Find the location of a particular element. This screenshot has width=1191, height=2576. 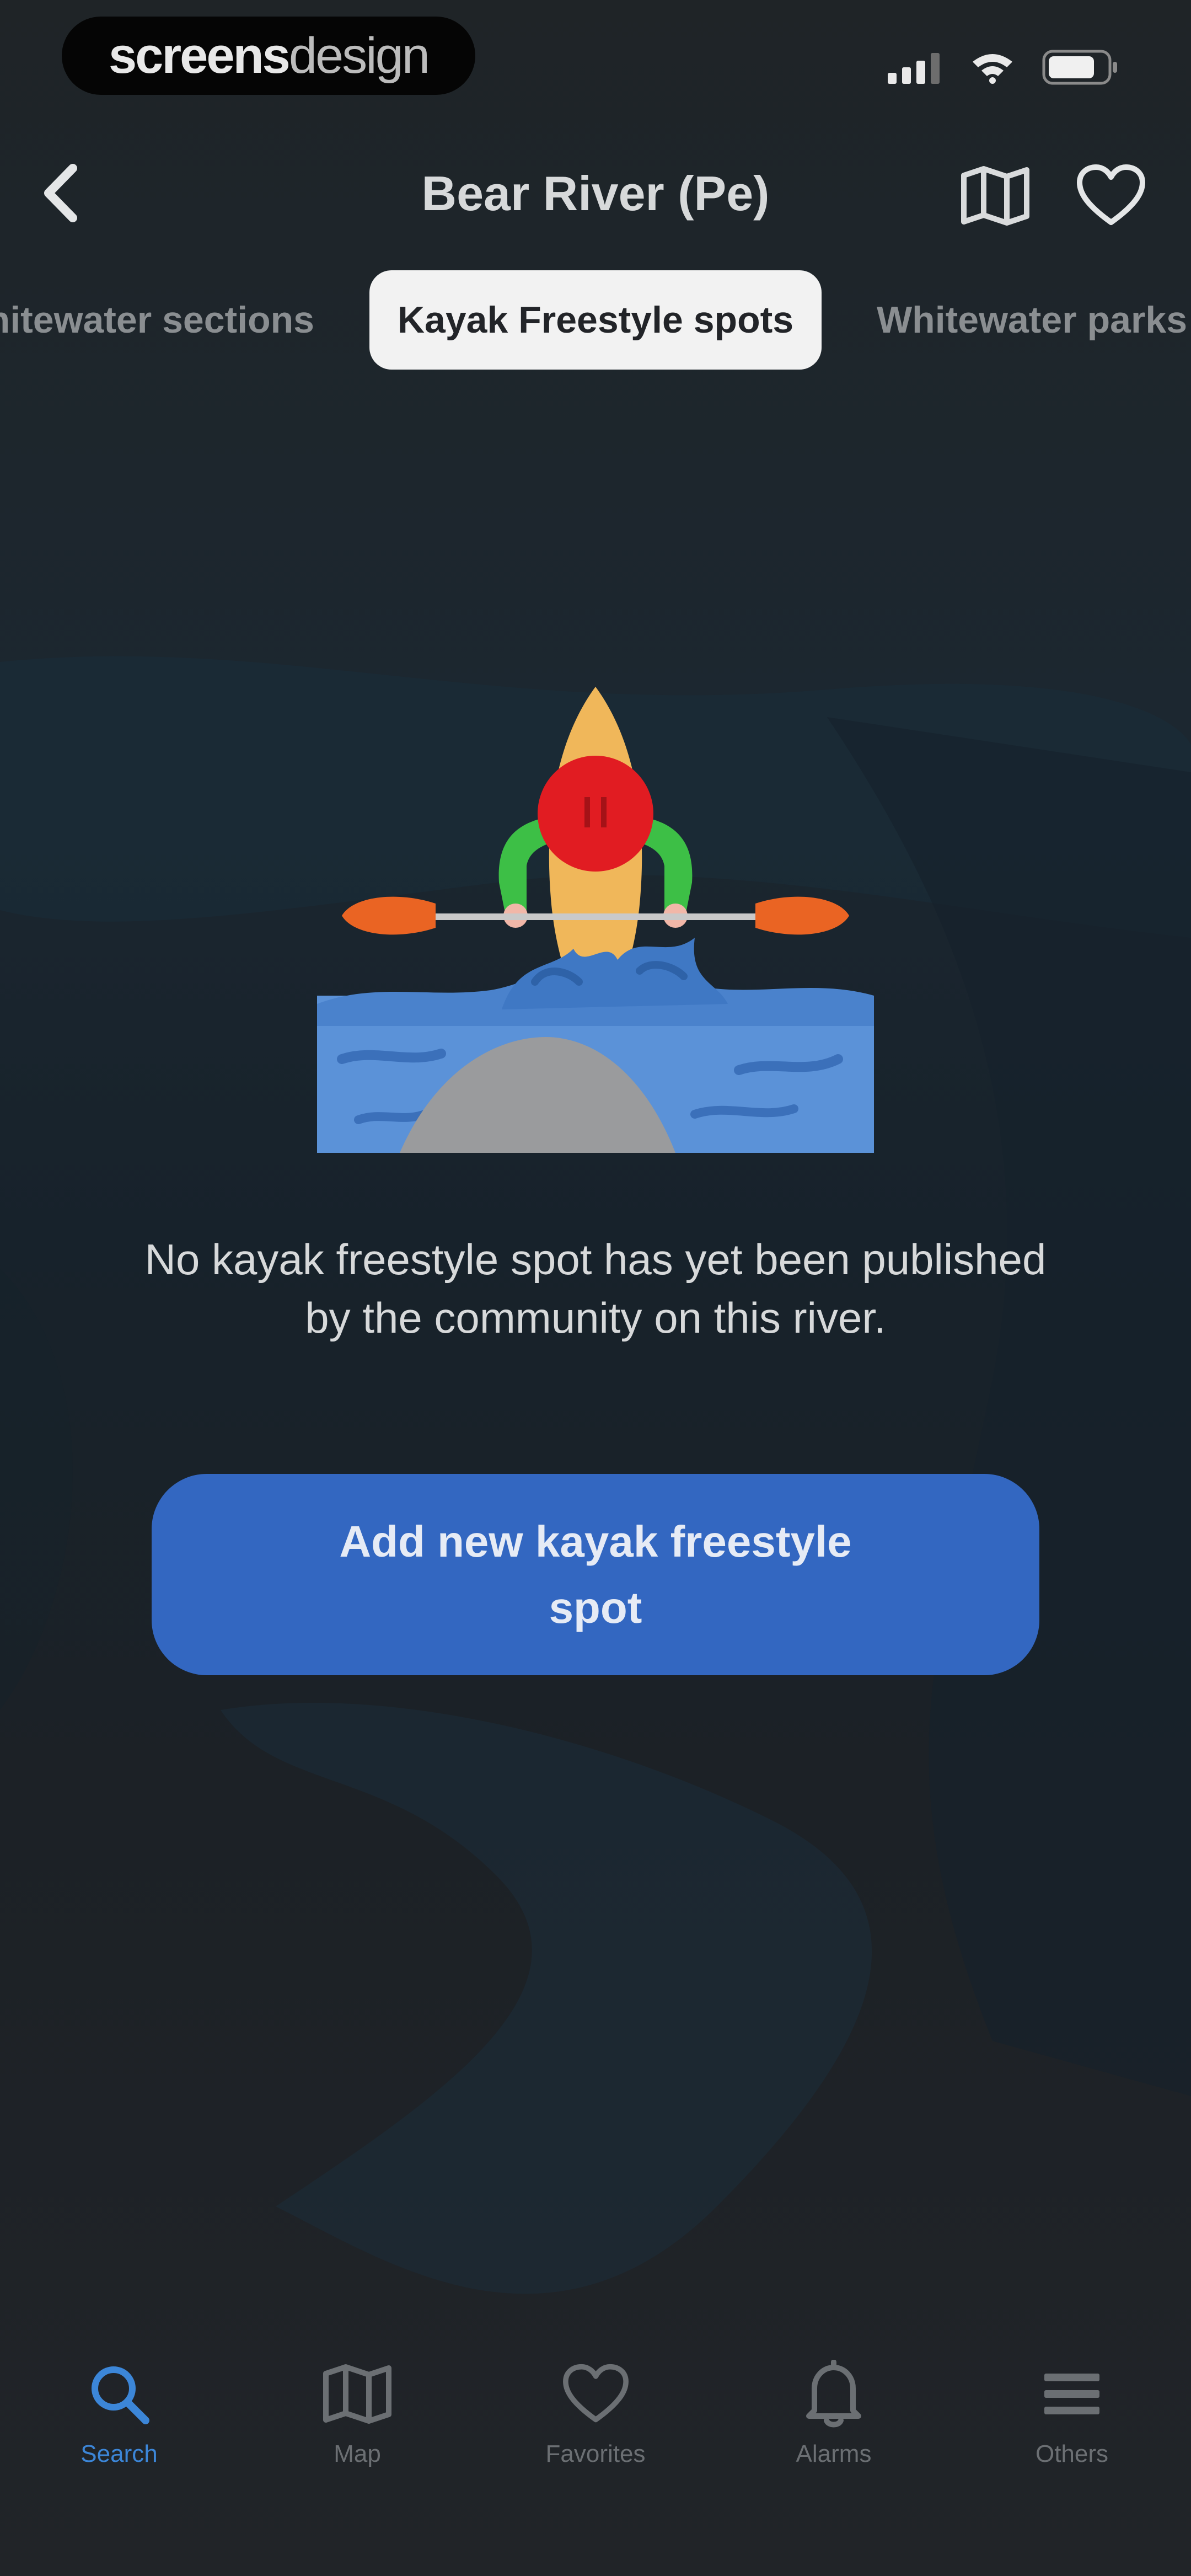

bell-icon is located at coordinates (834, 2394).